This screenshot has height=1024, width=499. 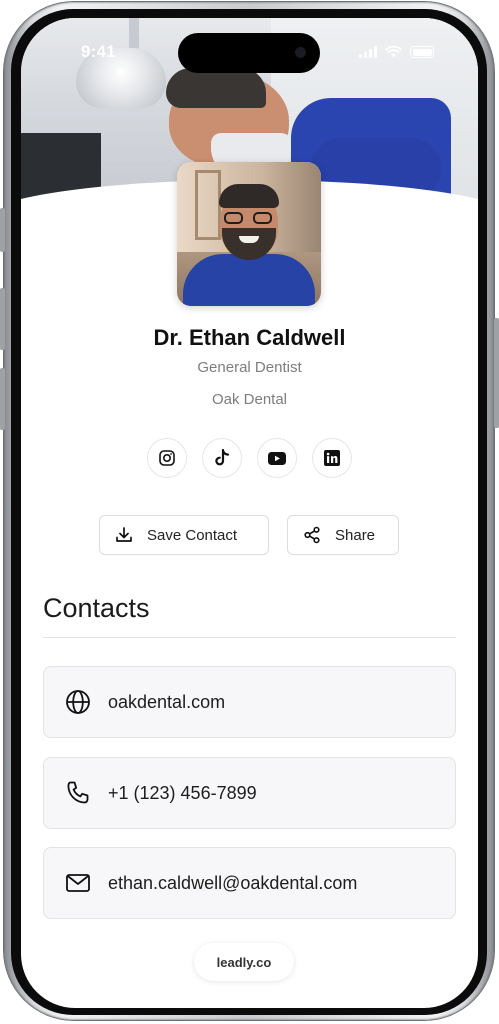 I want to click on linkedin-button, so click(x=332, y=458).